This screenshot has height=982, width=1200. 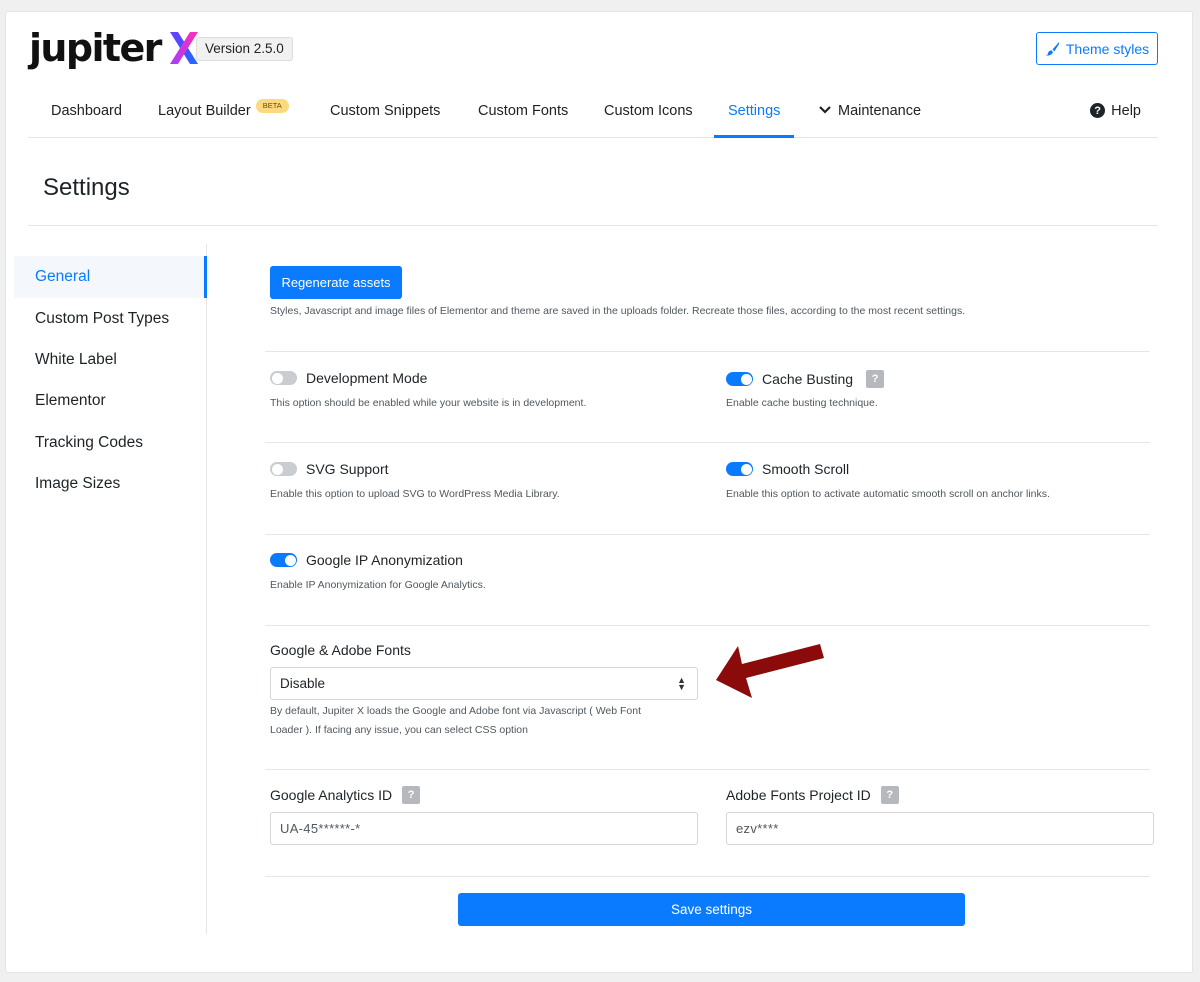 What do you see at coordinates (303, 683) in the screenshot?
I see `fonts-selected-value: Disable` at bounding box center [303, 683].